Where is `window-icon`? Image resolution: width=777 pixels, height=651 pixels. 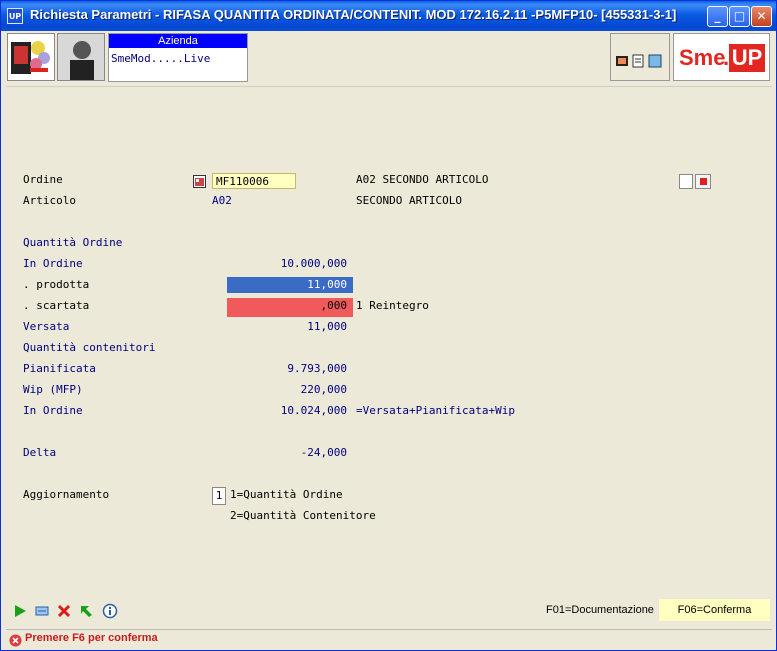 window-icon is located at coordinates (42, 611).